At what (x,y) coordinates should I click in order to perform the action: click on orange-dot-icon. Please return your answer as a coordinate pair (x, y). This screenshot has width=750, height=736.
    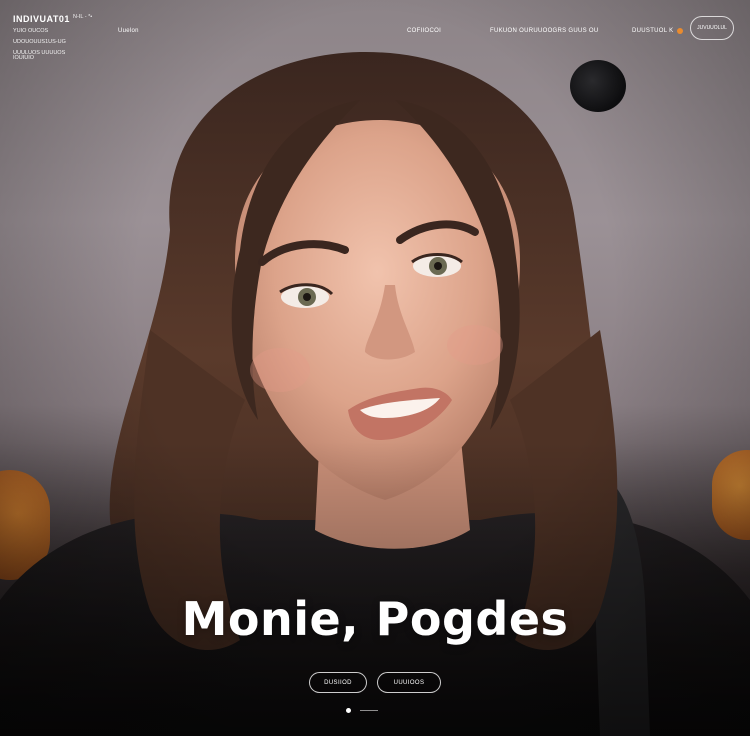
    Looking at the image, I should click on (680, 31).